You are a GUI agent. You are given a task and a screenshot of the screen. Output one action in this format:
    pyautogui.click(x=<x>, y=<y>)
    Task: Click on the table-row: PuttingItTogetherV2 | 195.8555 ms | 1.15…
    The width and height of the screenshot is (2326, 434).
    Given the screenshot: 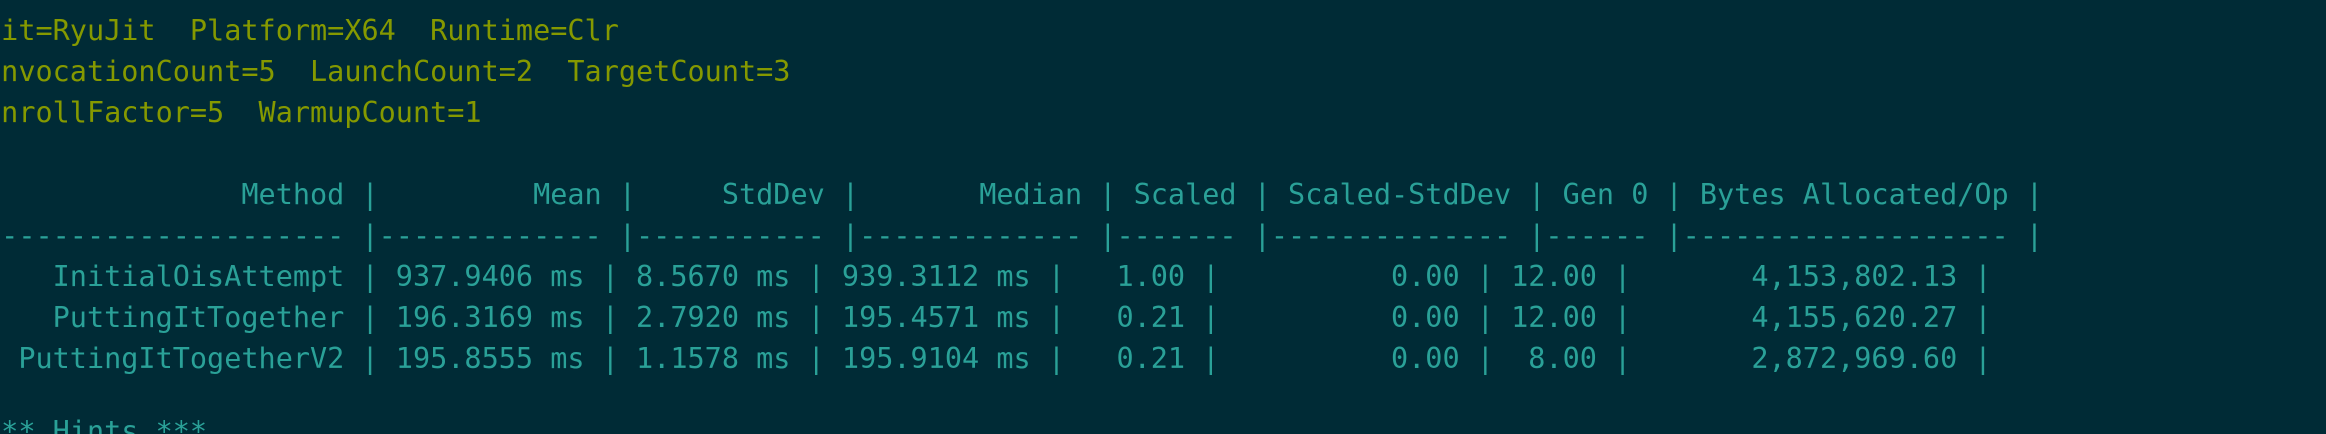 What is the action you would take?
    pyautogui.click(x=996, y=358)
    